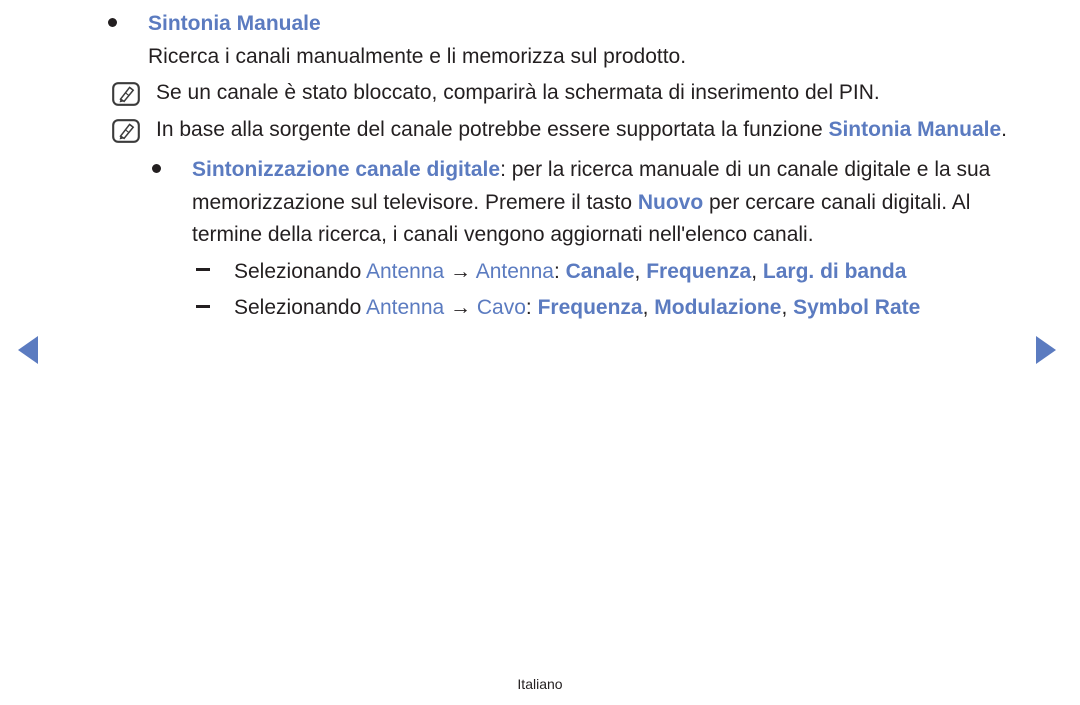  Describe the element at coordinates (514, 271) in the screenshot. I see `sub-item-path-2: Antenna` at that location.